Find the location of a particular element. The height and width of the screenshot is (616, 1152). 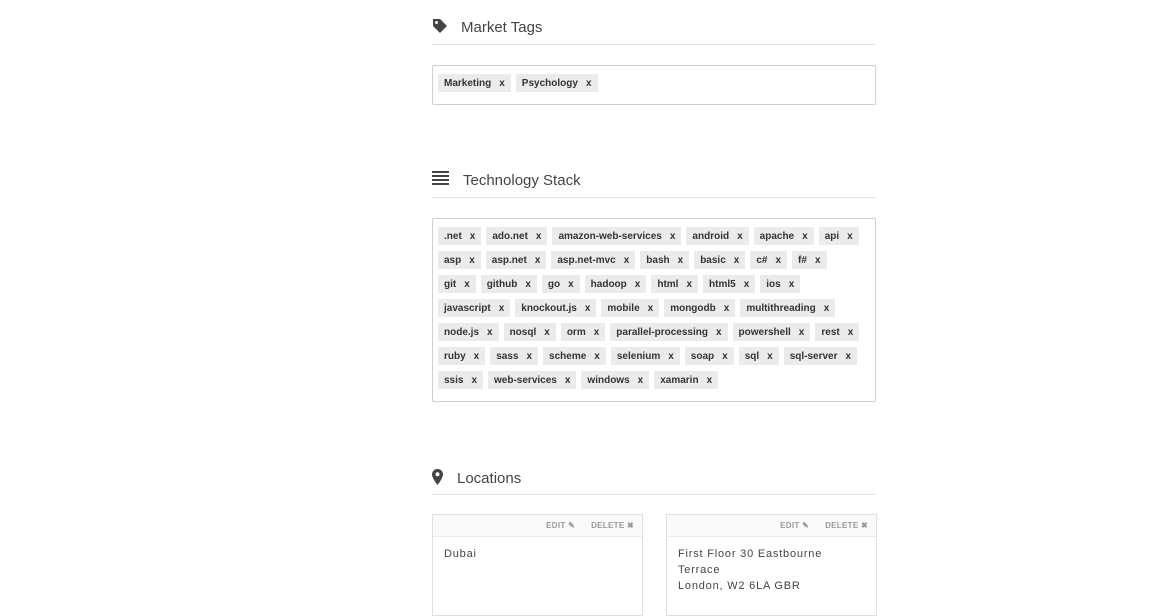

tag-chip: mongodb x is located at coordinates (700, 308).